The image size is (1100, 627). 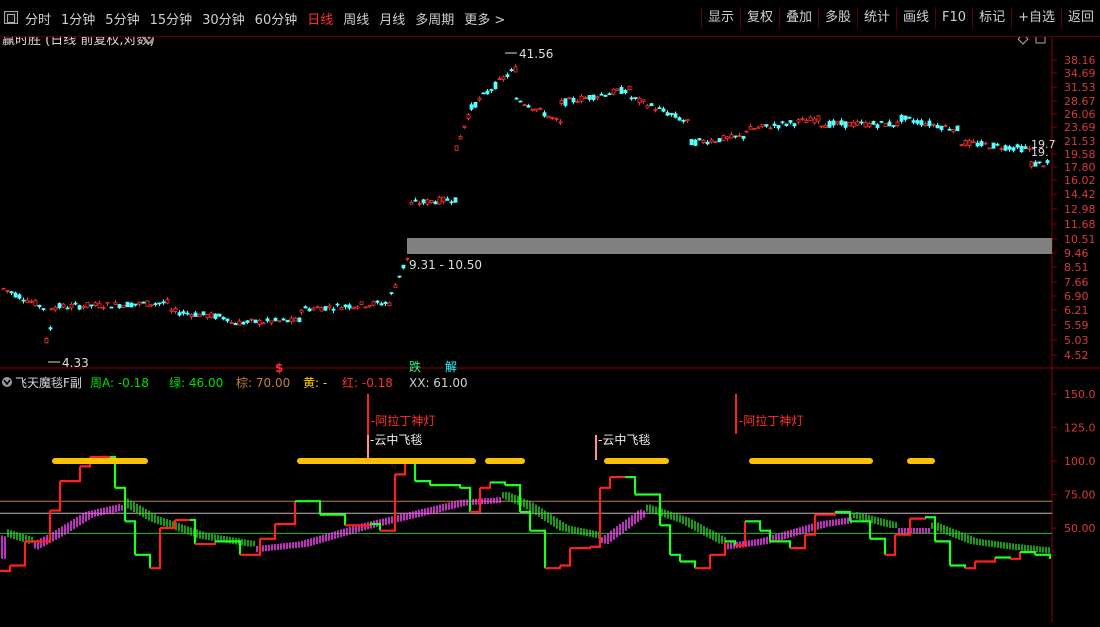 What do you see at coordinates (915, 18) in the screenshot?
I see `tool-button-5: 画线` at bounding box center [915, 18].